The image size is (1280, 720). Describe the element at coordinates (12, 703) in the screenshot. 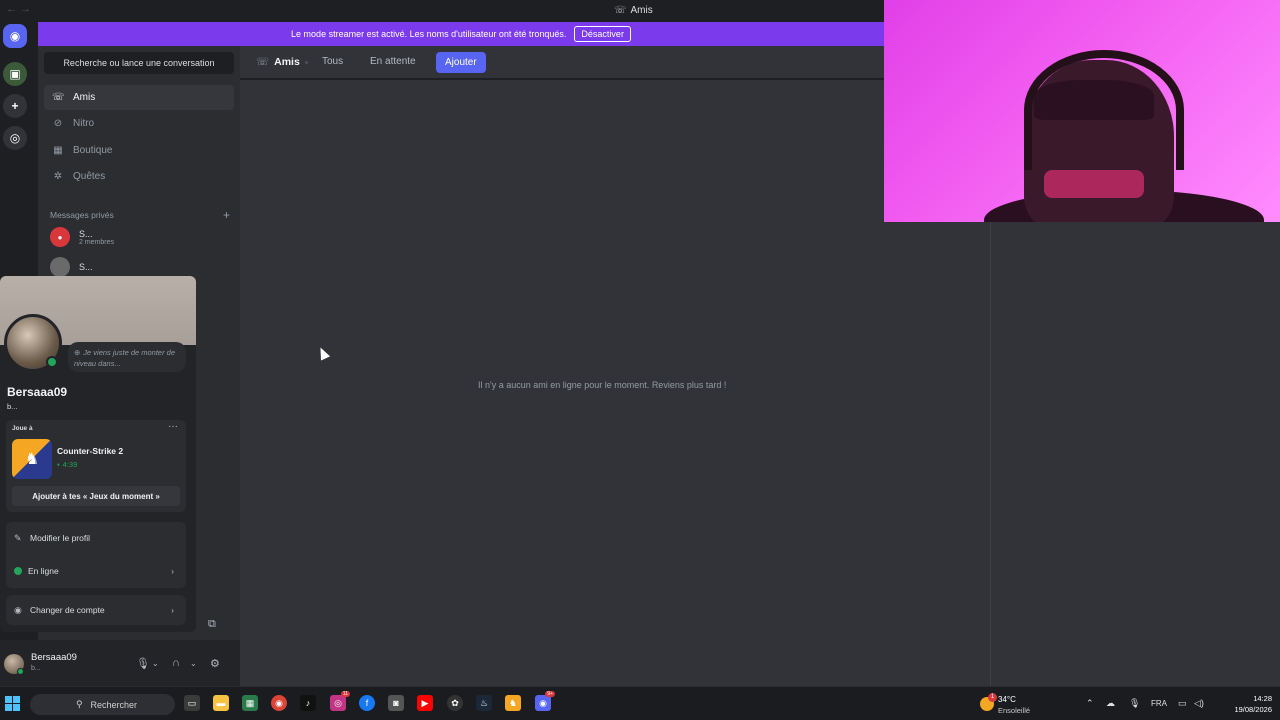

I see `windows-start-icon` at that location.